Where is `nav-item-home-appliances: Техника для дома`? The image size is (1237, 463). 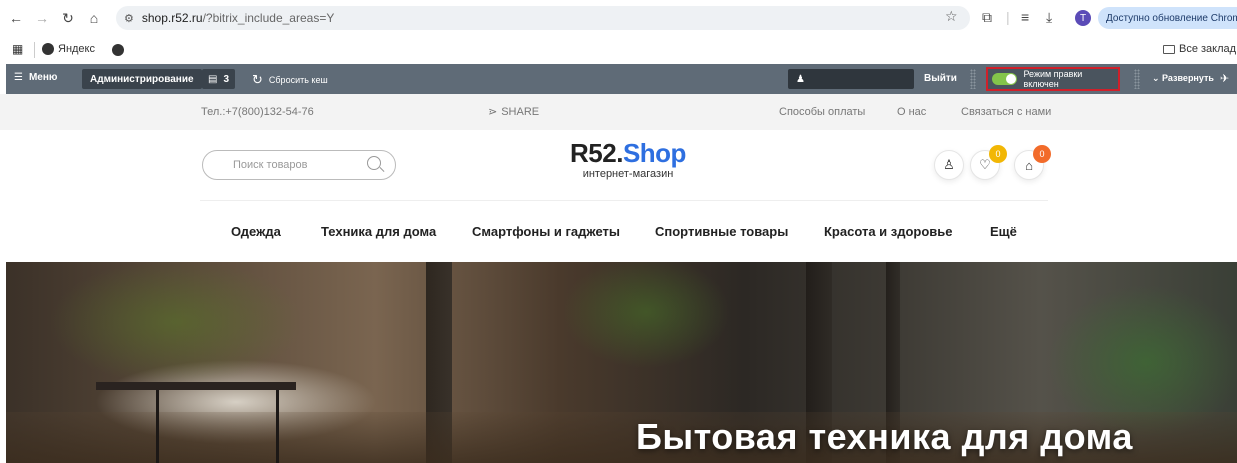
nav-item-home-appliances: Техника для дома is located at coordinates (378, 231).